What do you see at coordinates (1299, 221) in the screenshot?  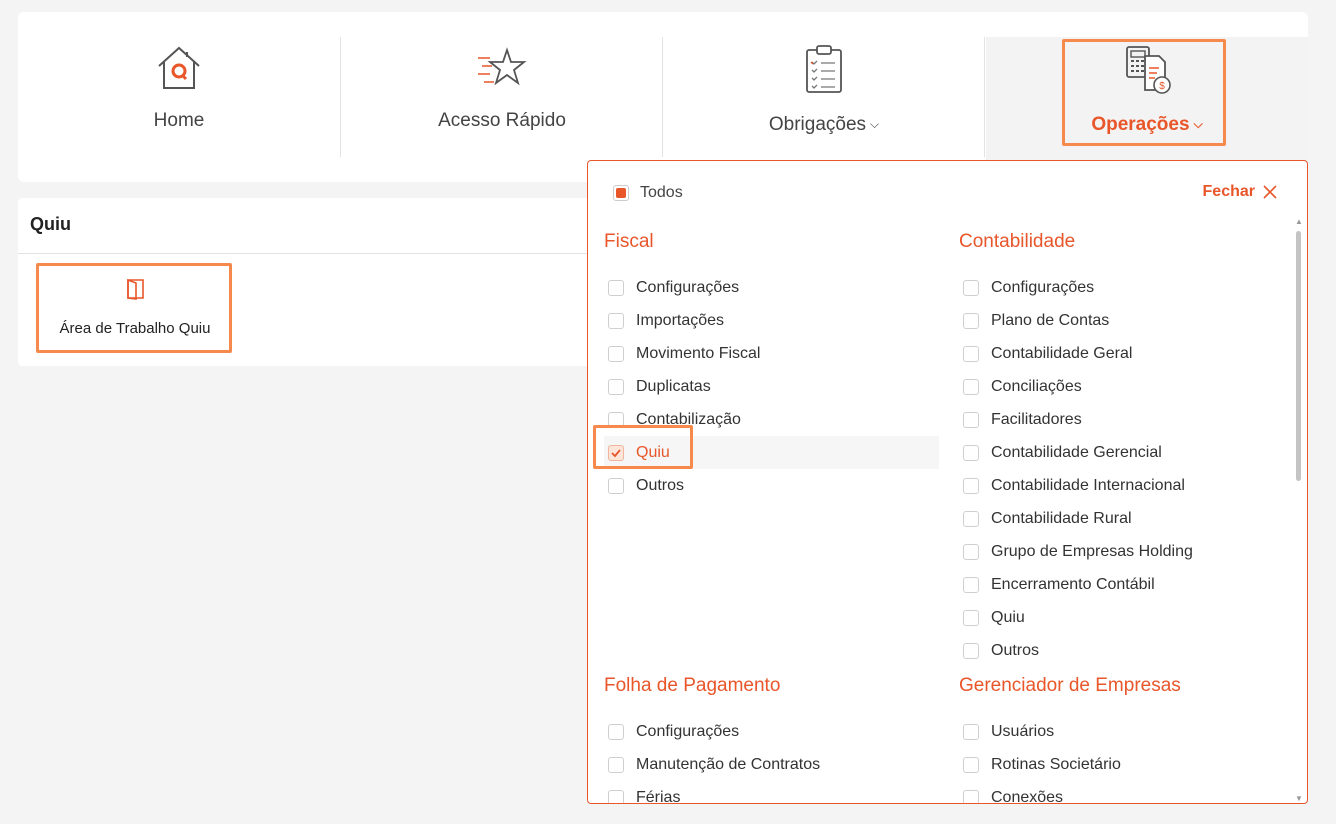 I see `scroll-up-icon: ▲` at bounding box center [1299, 221].